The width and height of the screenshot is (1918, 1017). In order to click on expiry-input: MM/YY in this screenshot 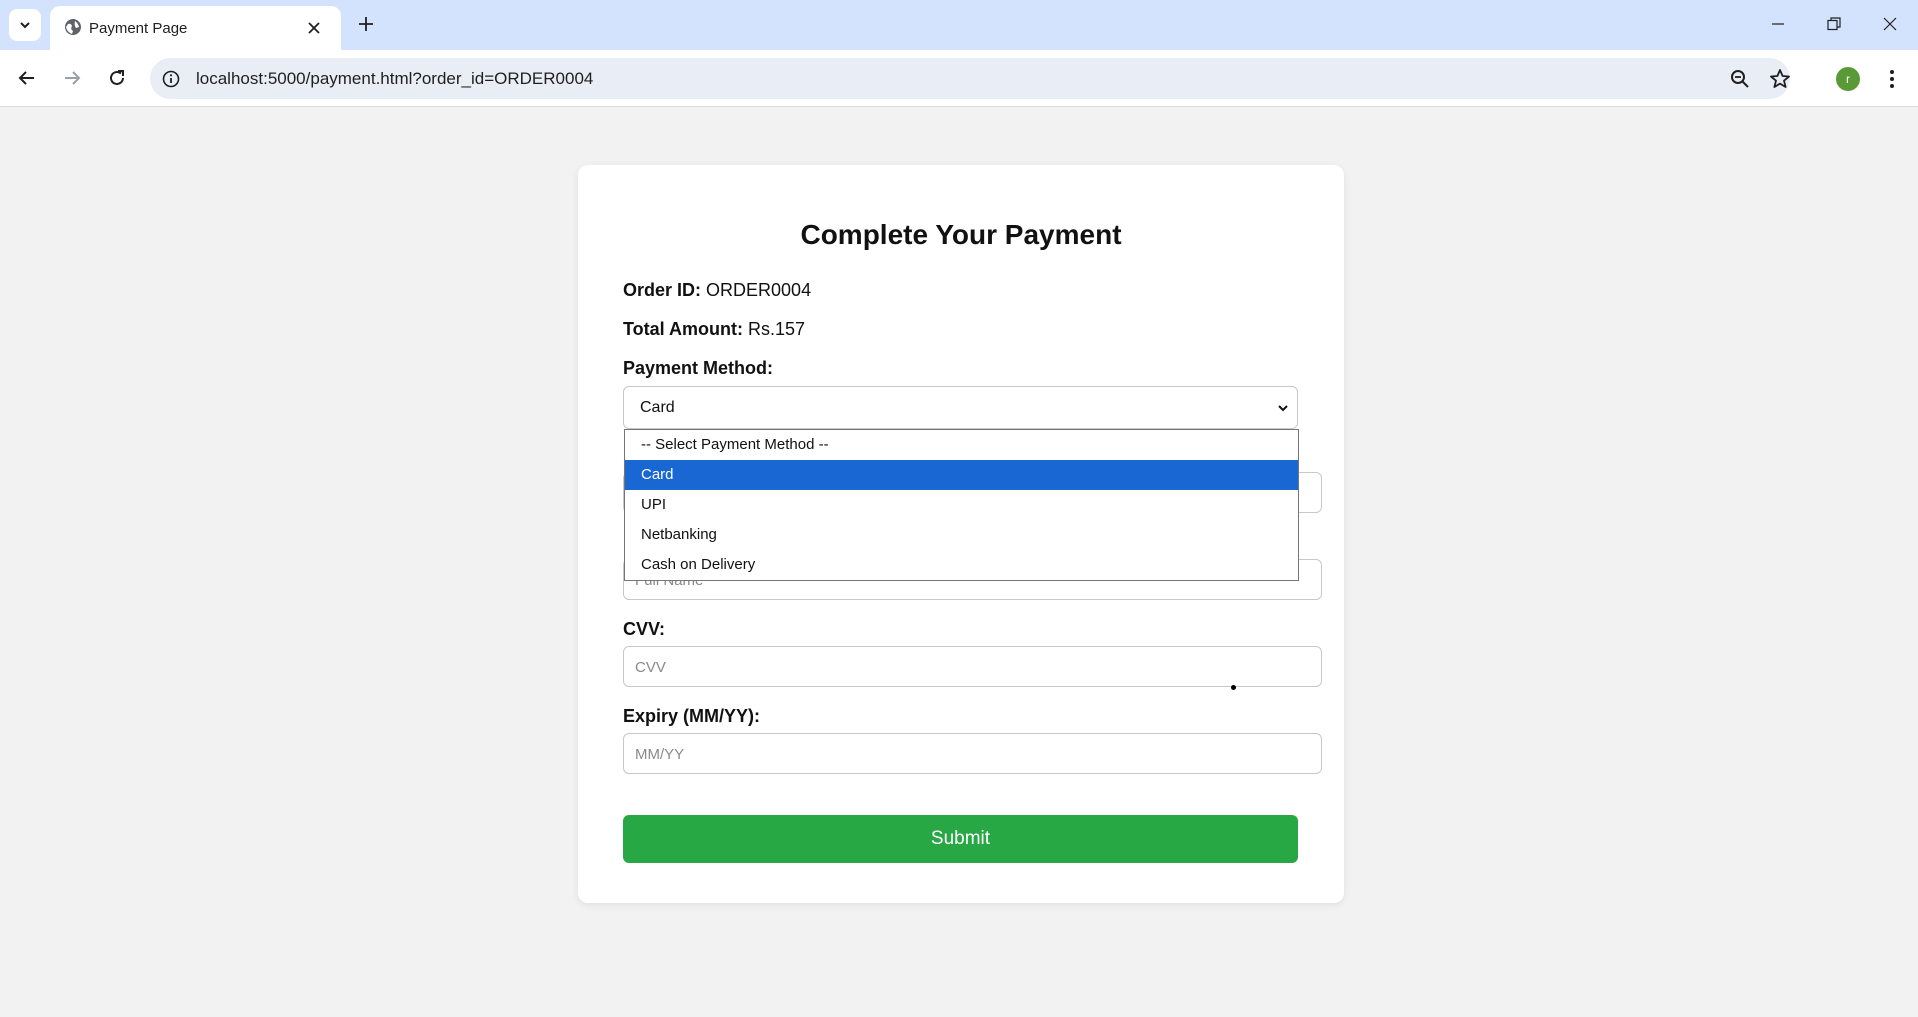, I will do `click(972, 753)`.